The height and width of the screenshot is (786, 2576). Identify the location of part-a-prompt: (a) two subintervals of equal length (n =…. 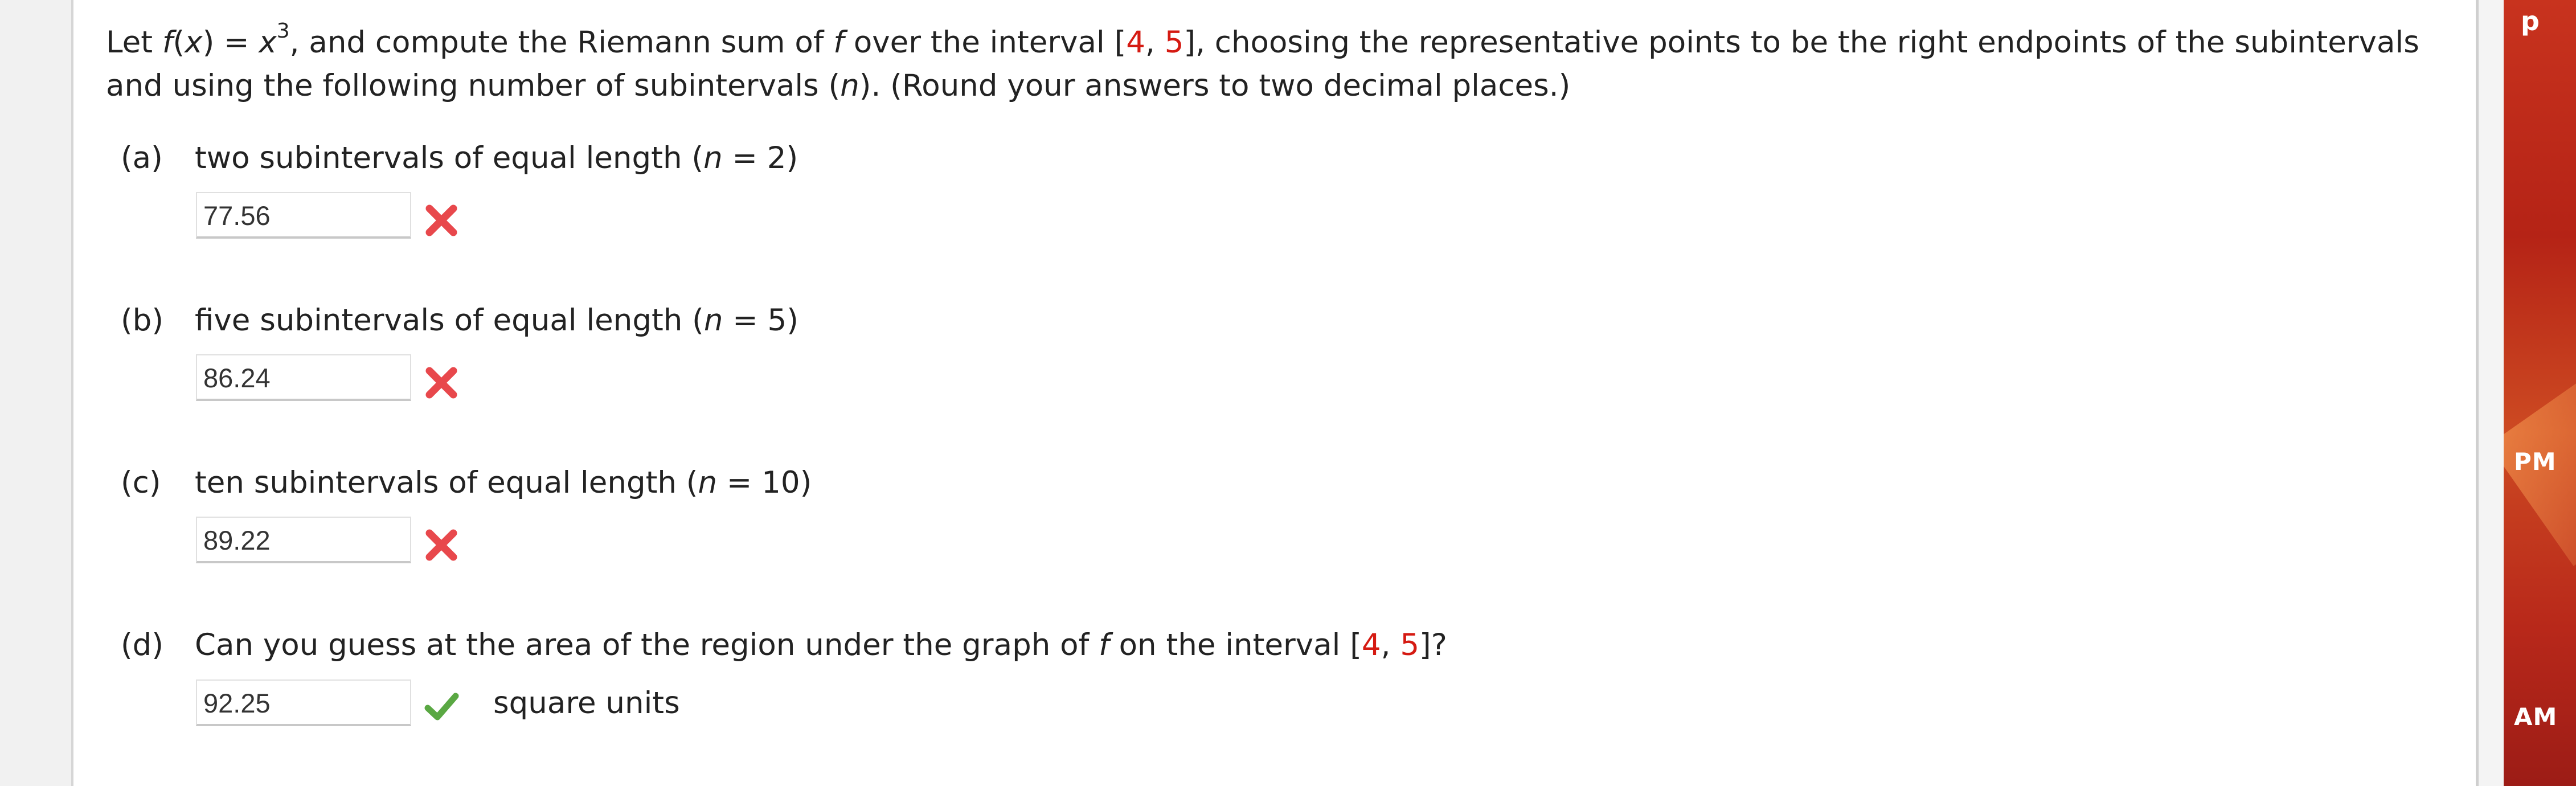
(459, 158).